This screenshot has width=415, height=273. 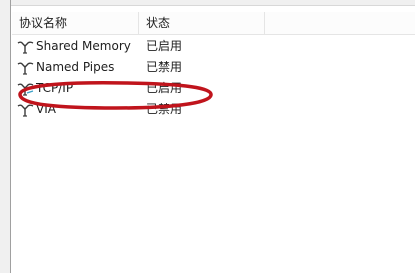 What do you see at coordinates (213, 46) in the screenshot?
I see `protocol-row-shared-memory: Shared Memory 已启用` at bounding box center [213, 46].